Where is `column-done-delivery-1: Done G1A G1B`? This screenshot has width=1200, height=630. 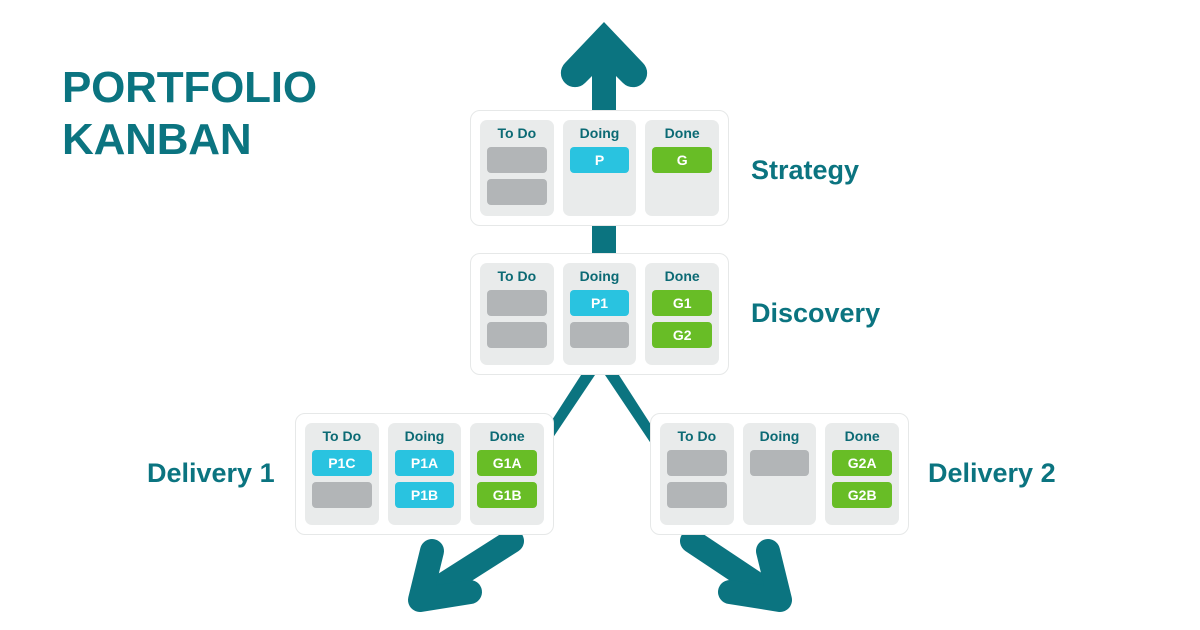 column-done-delivery-1: Done G1A G1B is located at coordinates (507, 474).